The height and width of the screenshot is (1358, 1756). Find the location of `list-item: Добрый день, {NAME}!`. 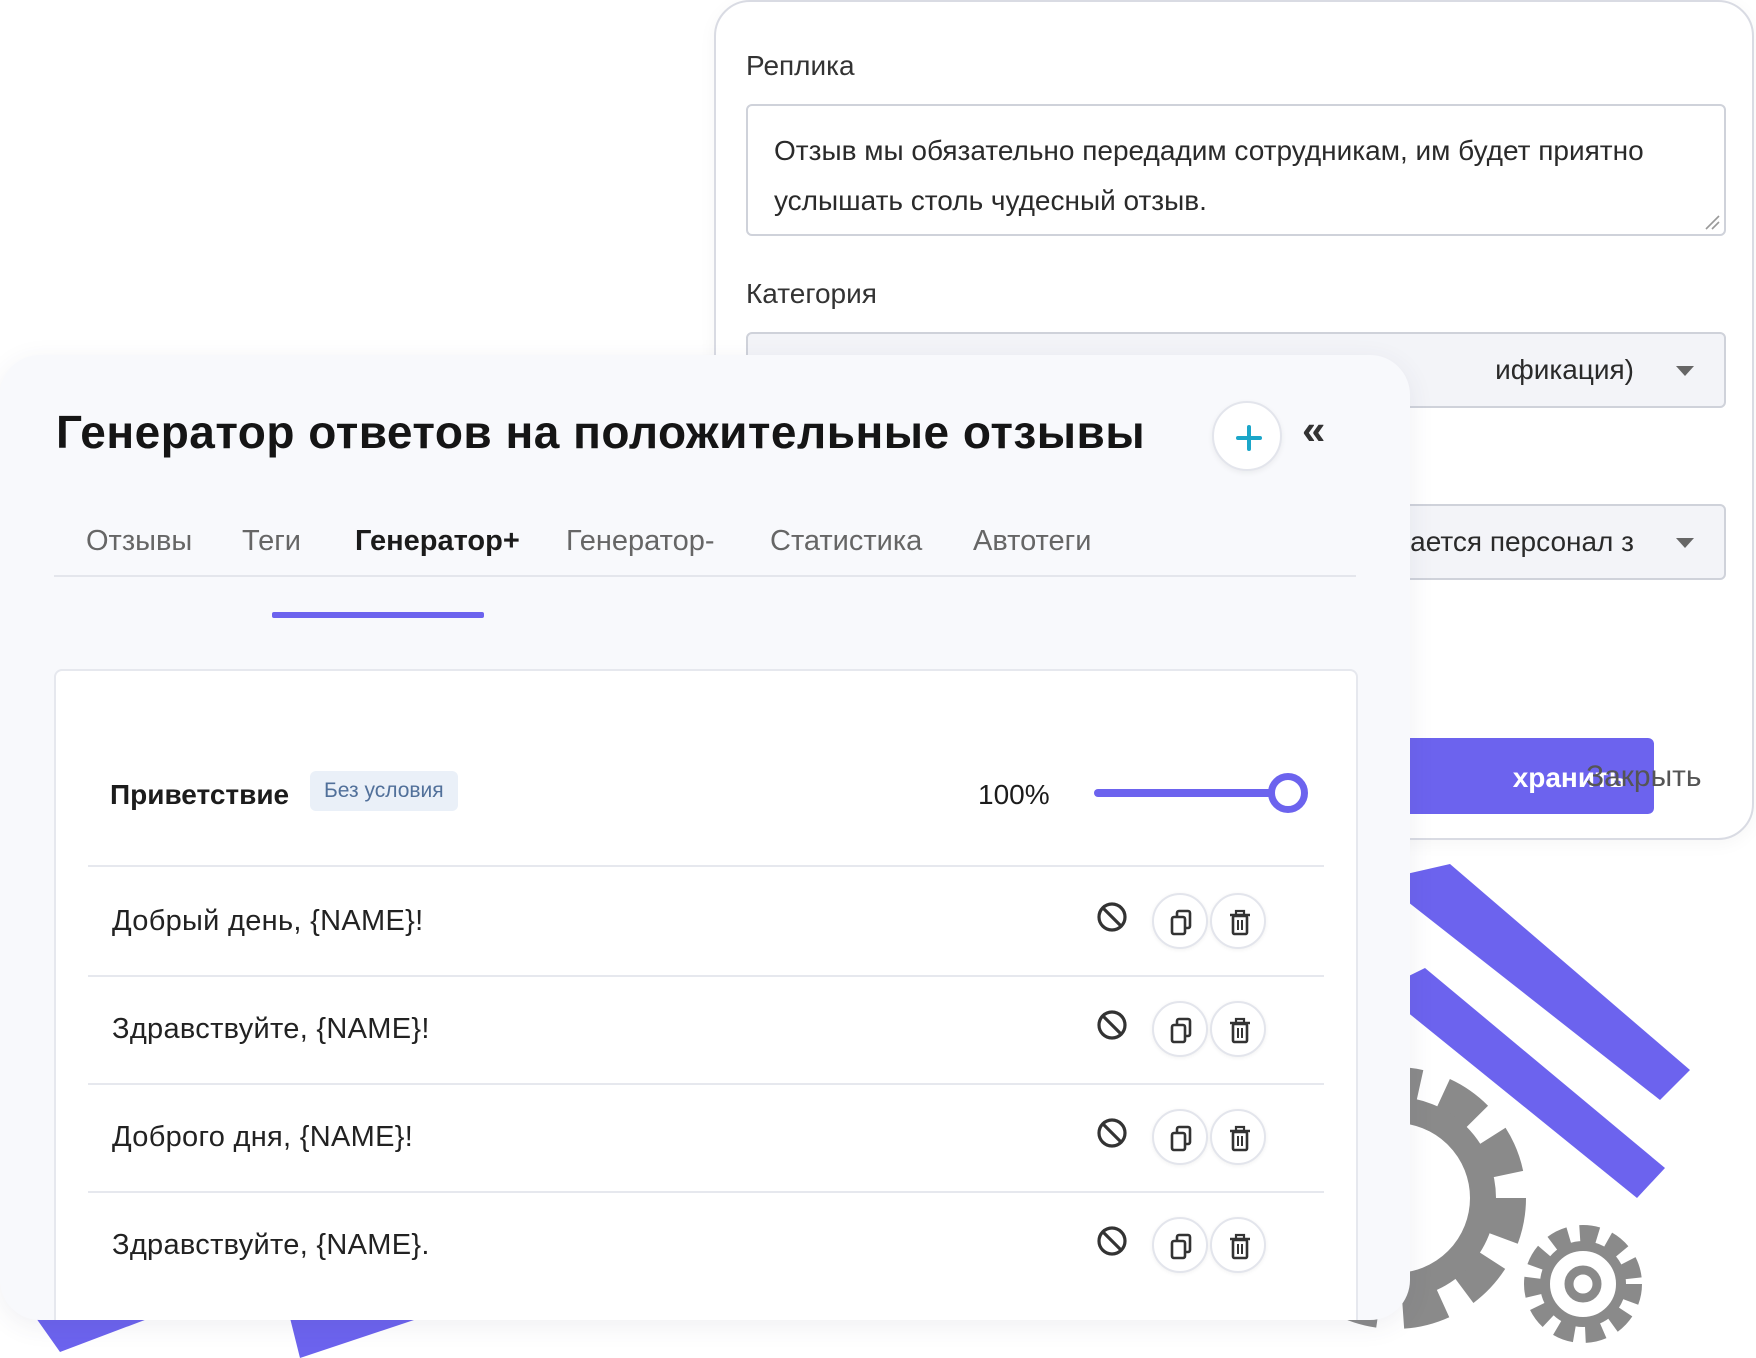

list-item: Добрый день, {NAME}! is located at coordinates (706, 923).